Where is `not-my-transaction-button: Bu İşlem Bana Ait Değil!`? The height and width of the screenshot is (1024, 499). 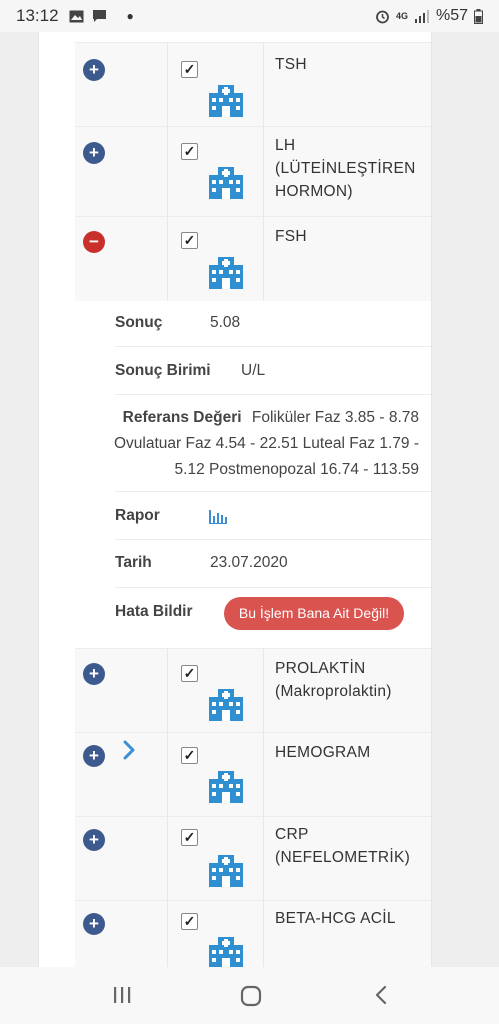
not-my-transaction-button: Bu İşlem Bana Ait Değil! is located at coordinates (314, 613).